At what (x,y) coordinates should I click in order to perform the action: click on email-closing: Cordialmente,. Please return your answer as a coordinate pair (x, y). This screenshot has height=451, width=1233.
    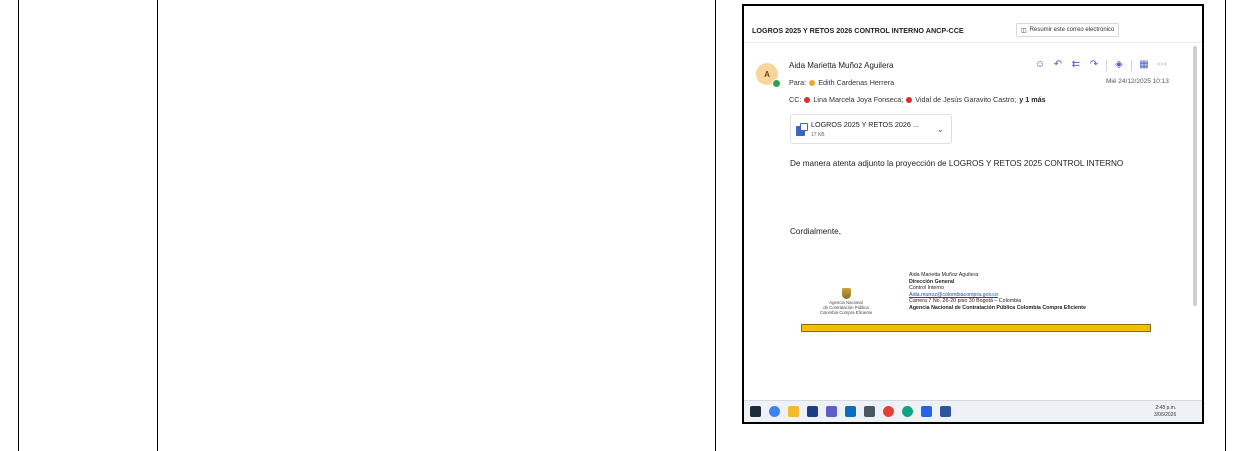
    Looking at the image, I should click on (815, 231).